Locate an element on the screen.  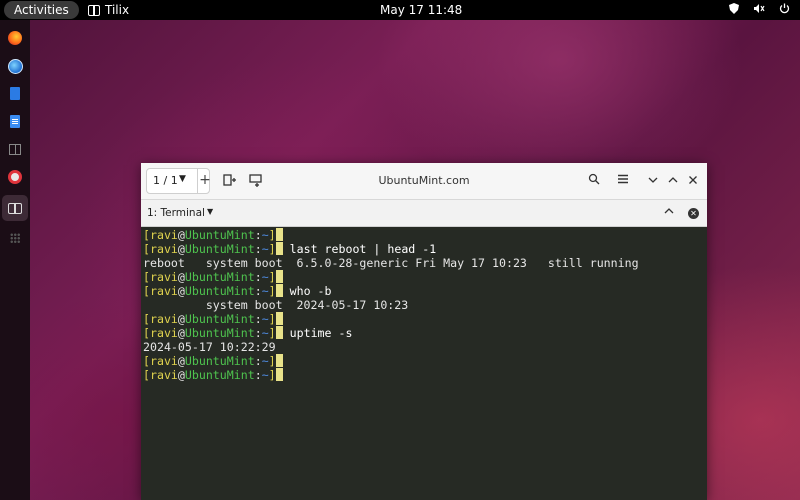
output-line: system boot 2024-05-17 10:23 is located at coordinates (424, 305).